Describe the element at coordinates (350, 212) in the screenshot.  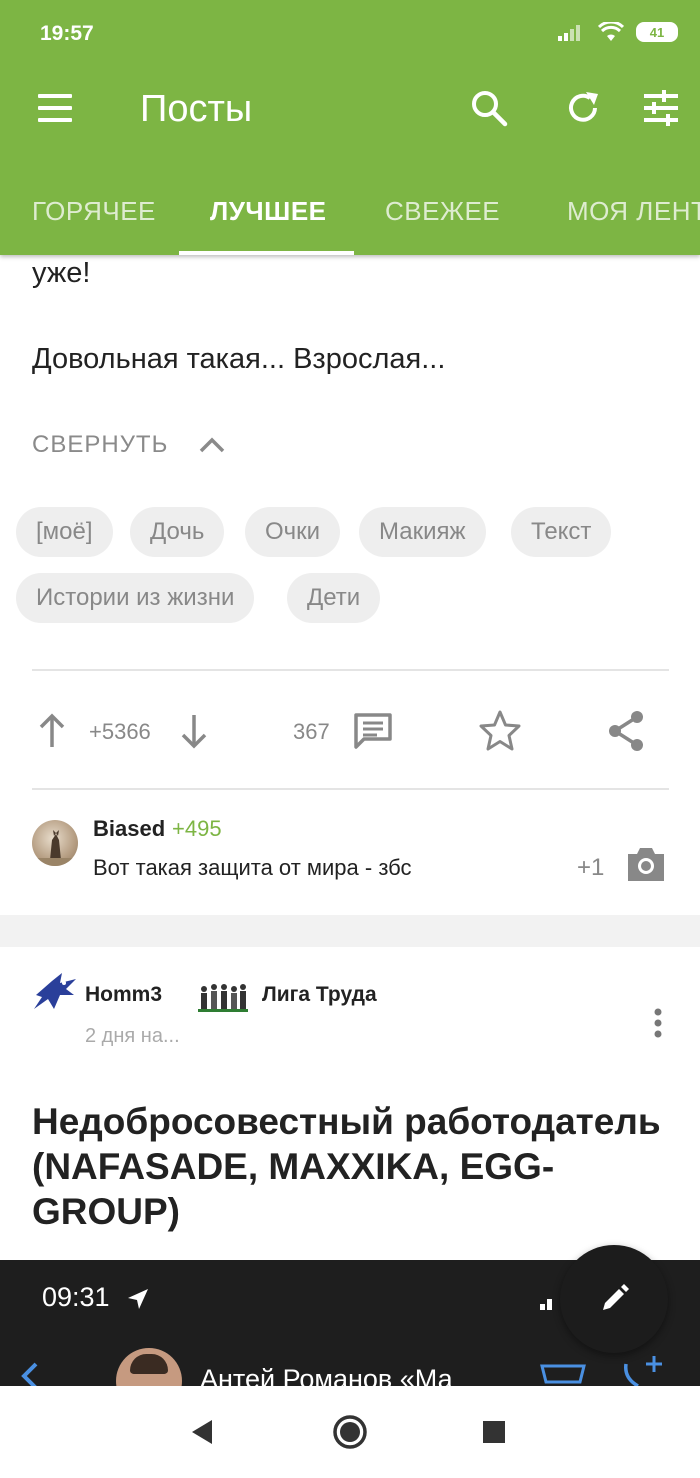
I see `feed-tabs: ГОРЯЧЕЕ ЛУЧШЕЕ СВЕЖЕЕ МОЯ ЛЕНТ` at that location.